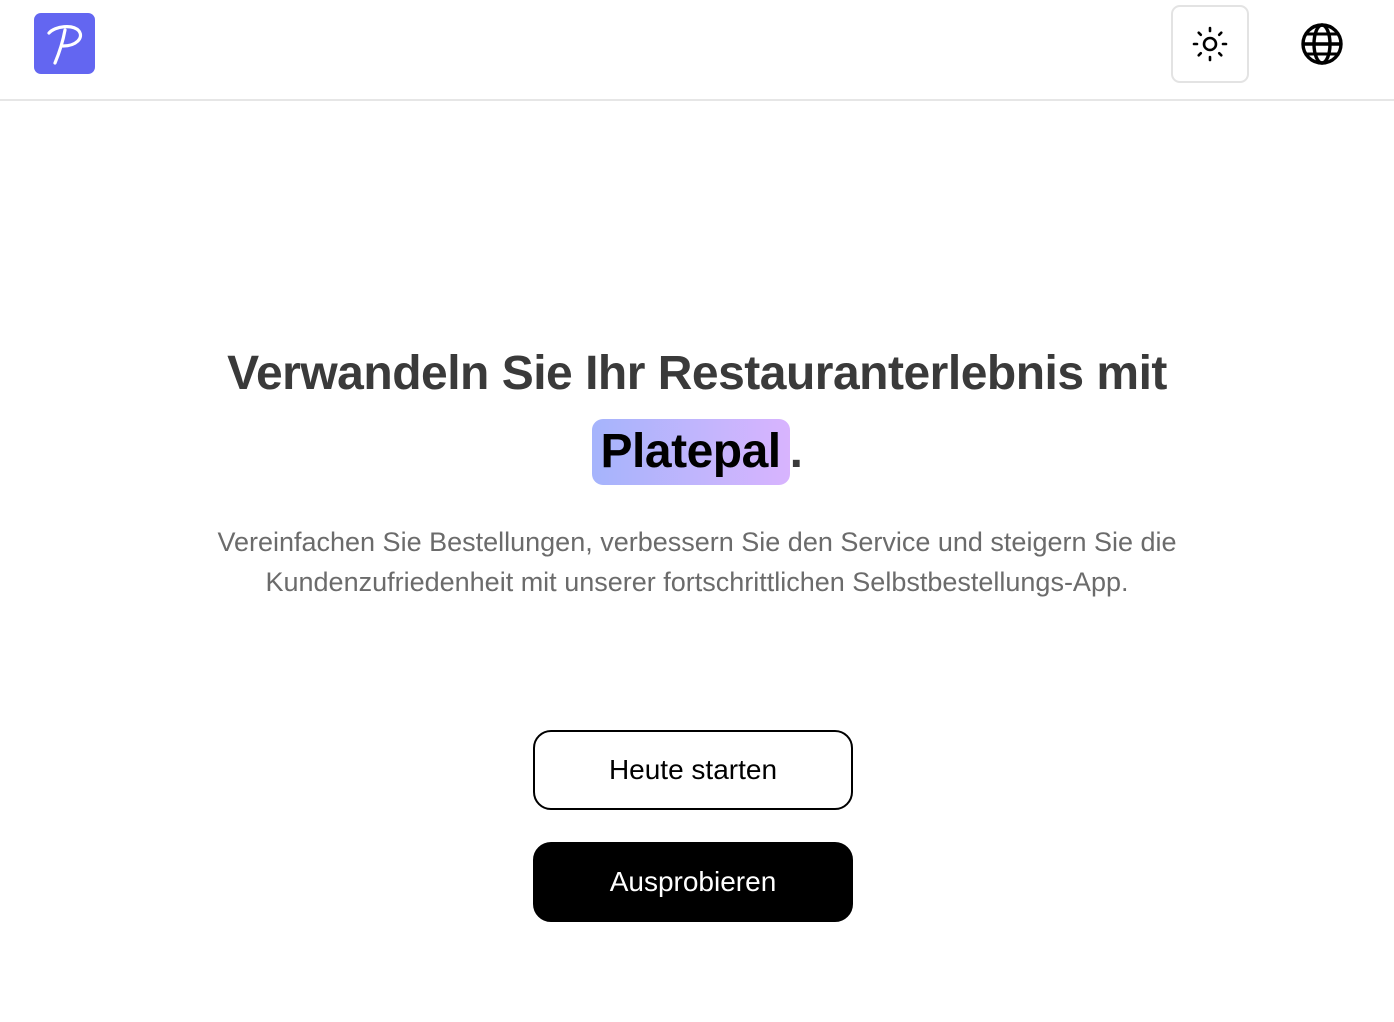 This screenshot has width=1394, height=1022. I want to click on try-it-button: Ausprobieren, so click(693, 882).